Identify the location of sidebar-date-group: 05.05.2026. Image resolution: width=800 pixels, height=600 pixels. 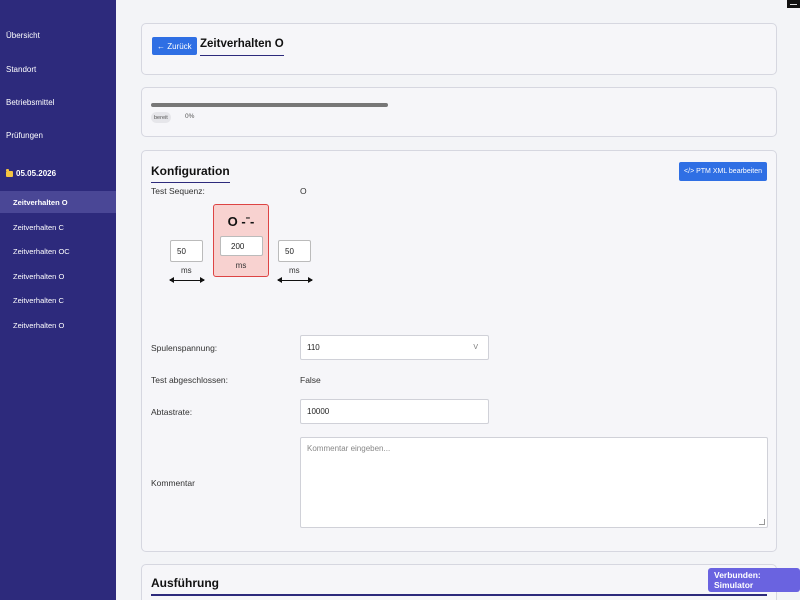
(31, 173).